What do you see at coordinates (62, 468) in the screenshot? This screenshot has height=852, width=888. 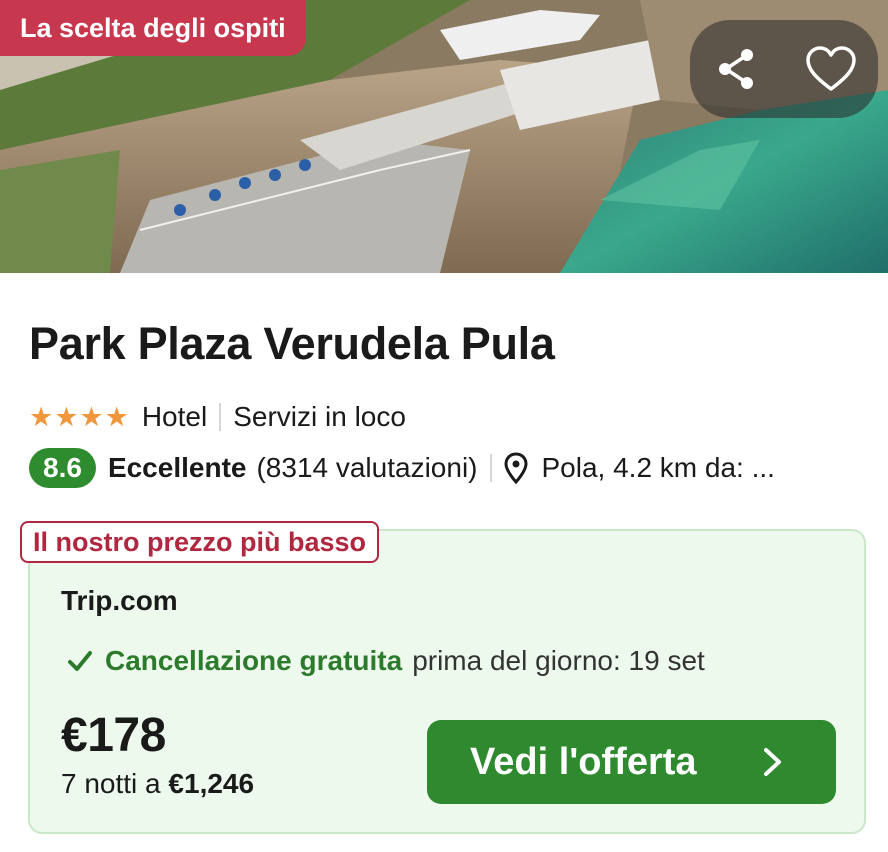 I see `review-score-badge: 8.6` at bounding box center [62, 468].